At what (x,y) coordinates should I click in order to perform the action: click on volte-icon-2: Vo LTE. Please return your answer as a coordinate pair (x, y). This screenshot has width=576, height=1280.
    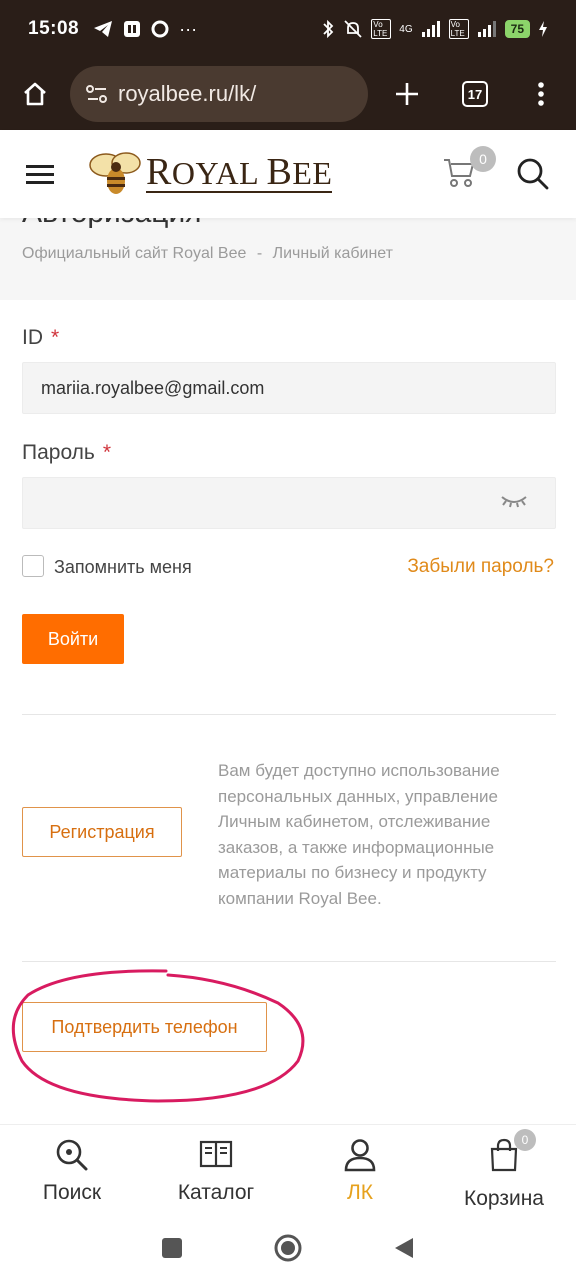
    Looking at the image, I should click on (458, 29).